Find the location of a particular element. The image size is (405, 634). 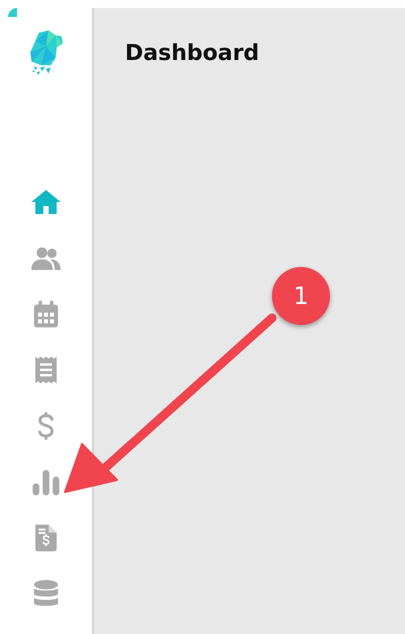

page-title: Dashboard is located at coordinates (192, 53).